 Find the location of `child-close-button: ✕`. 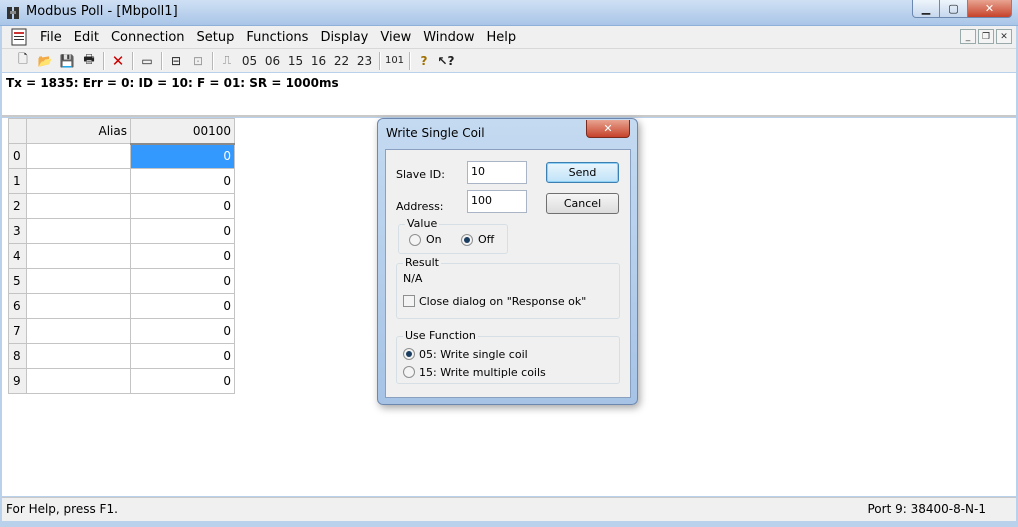

child-close-button: ✕ is located at coordinates (1004, 36).